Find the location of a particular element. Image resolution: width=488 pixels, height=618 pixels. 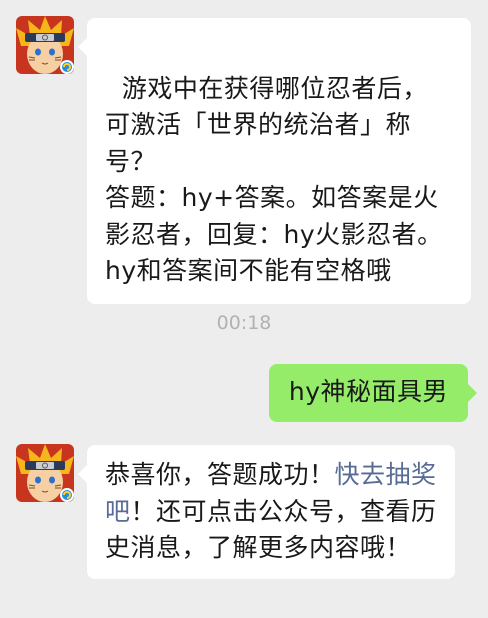

message-text: 恭喜你，答题成功！ is located at coordinates (220, 474).